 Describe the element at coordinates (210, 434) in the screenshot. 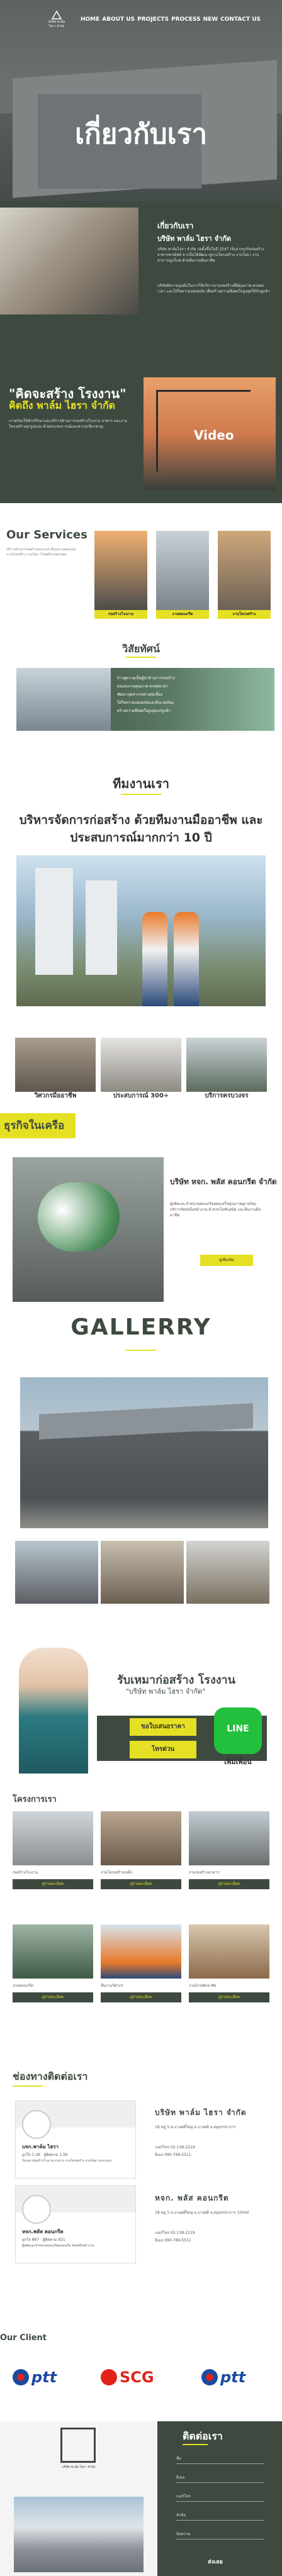

I see `about-video: Video` at that location.